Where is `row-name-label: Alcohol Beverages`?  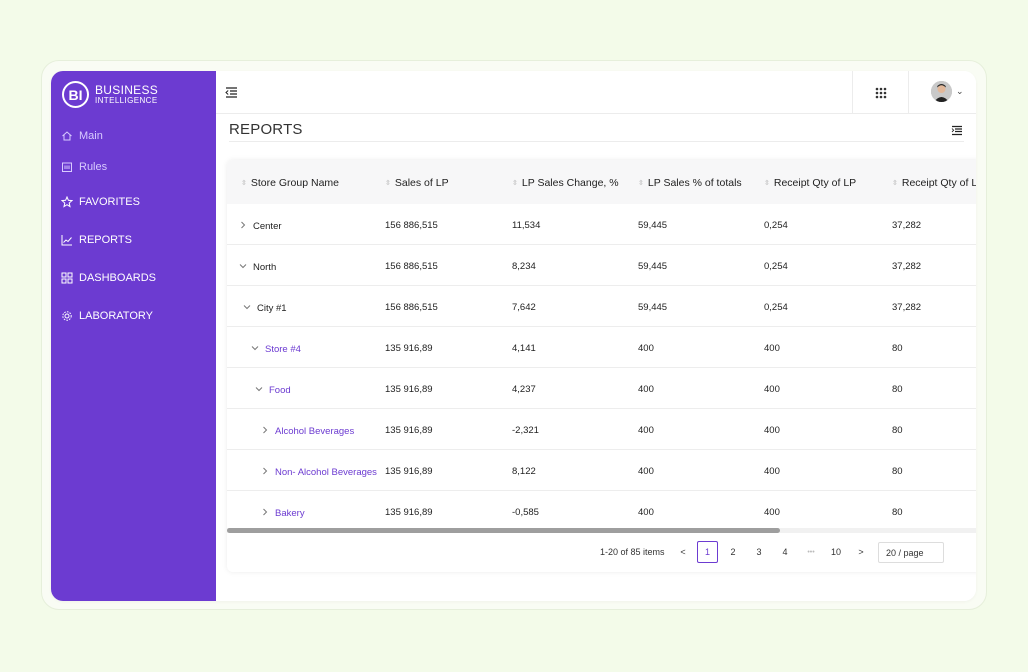
row-name-label: Alcohol Beverages is located at coordinates (315, 431).